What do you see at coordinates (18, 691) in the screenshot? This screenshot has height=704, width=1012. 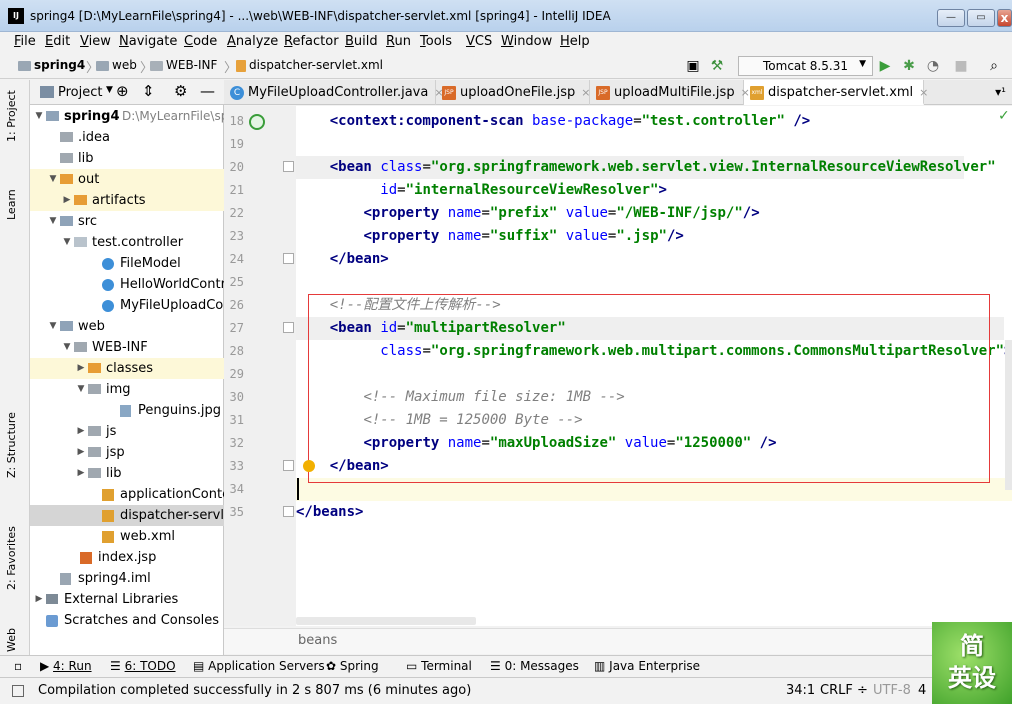 I see `status-toggle-icon` at bounding box center [18, 691].